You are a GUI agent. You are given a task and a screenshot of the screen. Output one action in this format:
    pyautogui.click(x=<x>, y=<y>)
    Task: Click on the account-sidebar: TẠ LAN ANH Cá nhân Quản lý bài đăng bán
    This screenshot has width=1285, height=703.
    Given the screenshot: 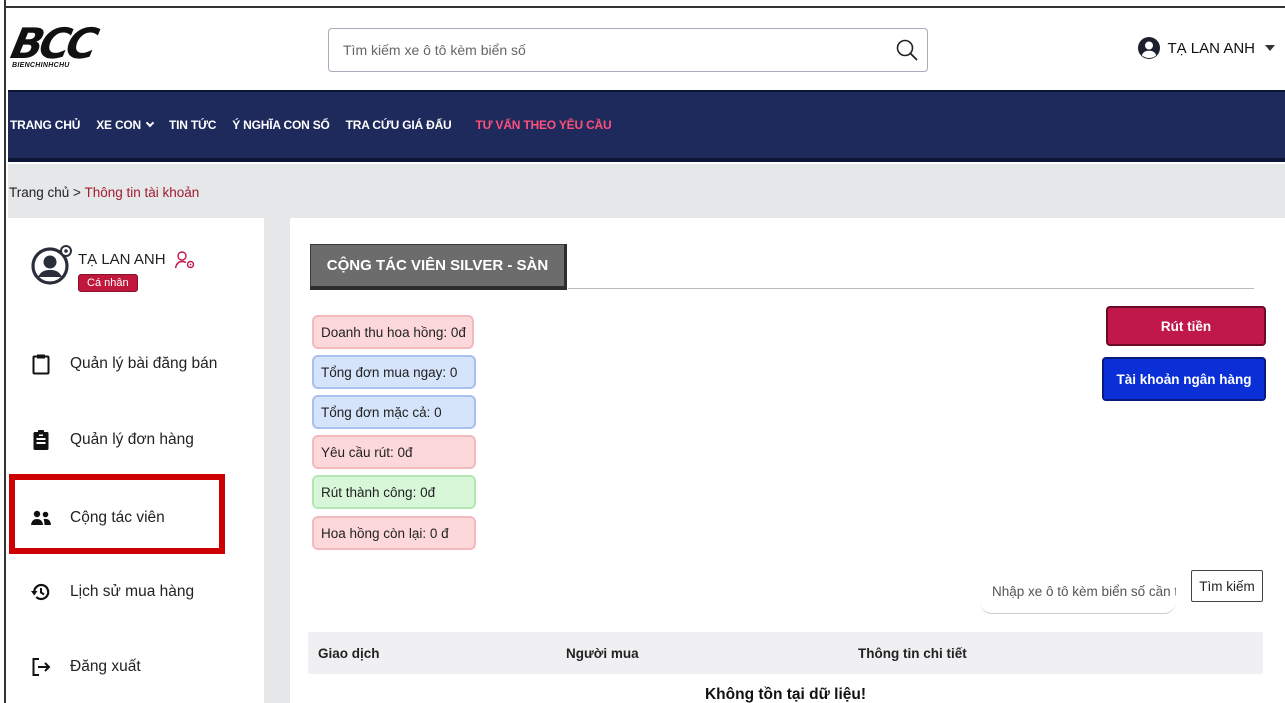 What is the action you would take?
    pyautogui.click(x=136, y=460)
    